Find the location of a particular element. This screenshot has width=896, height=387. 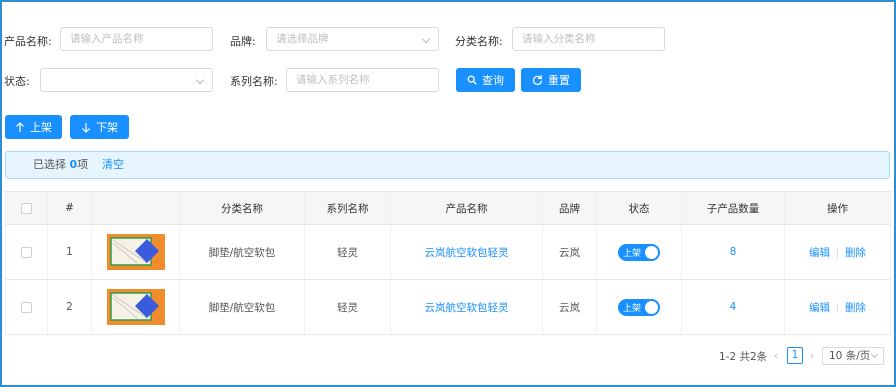

column-header: 分类名称 is located at coordinates (242, 208).